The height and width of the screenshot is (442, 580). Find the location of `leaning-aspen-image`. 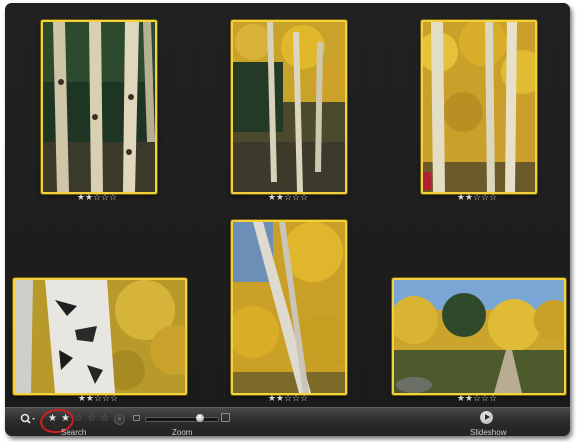

leaning-aspen-image is located at coordinates (289, 307).